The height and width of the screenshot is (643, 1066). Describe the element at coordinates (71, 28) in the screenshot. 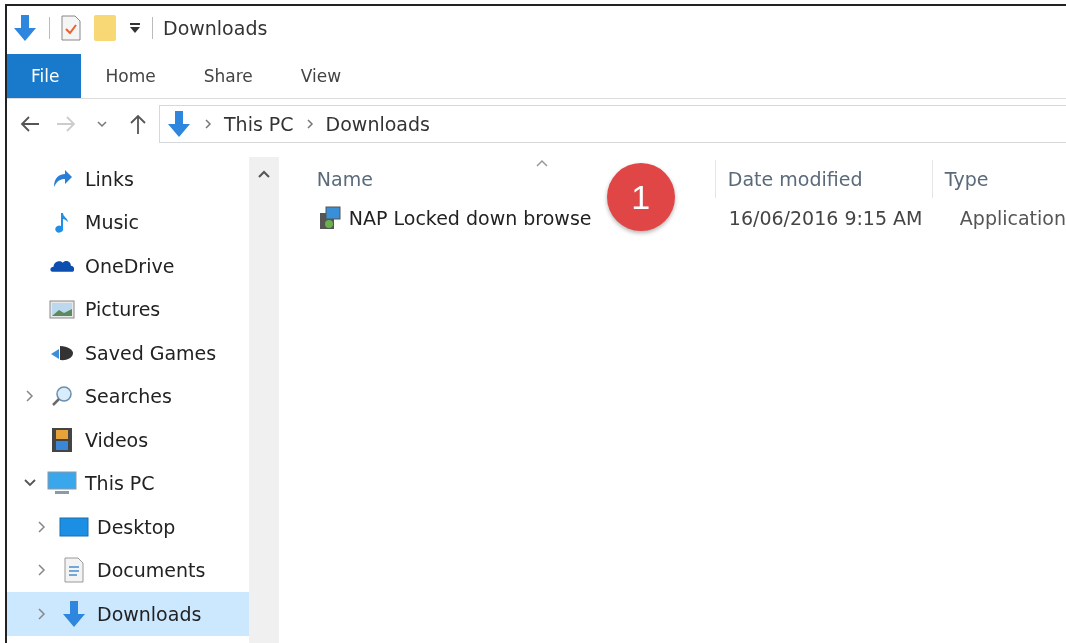

I see `properties-icon` at that location.